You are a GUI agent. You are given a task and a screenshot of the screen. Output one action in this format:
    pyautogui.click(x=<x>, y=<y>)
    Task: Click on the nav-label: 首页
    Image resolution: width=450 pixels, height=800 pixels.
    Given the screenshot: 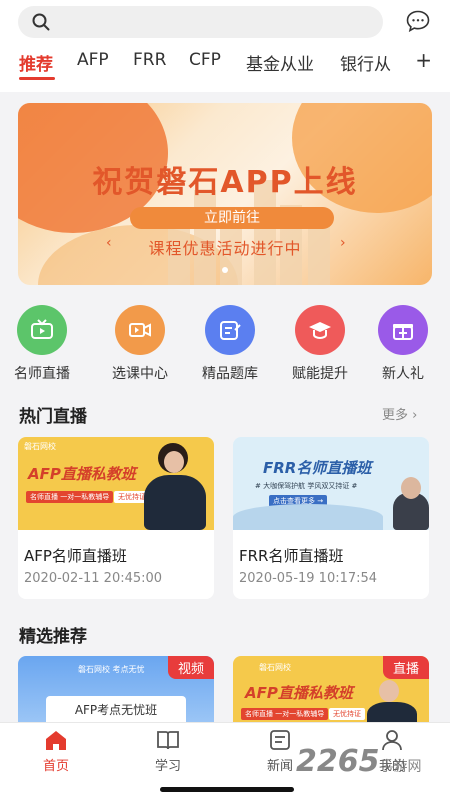 What is the action you would take?
    pyautogui.click(x=55, y=766)
    